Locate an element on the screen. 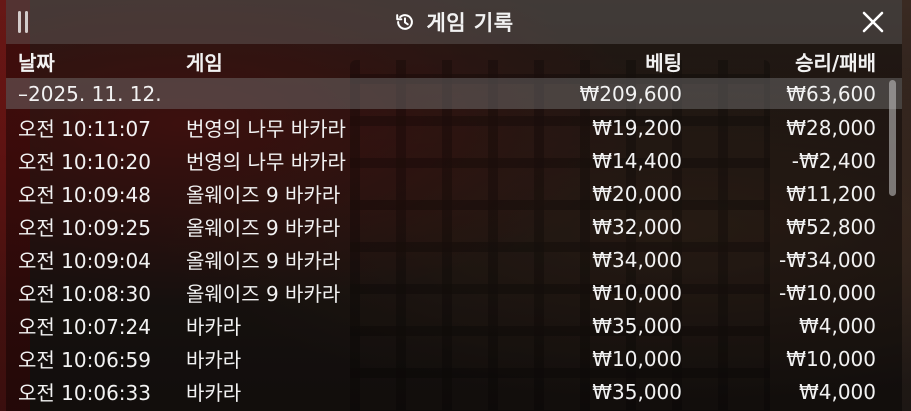 Image resolution: width=911 pixels, height=411 pixels. history-row: 오전 10:07:24 바카라 ₩35,000 ₩4,000 is located at coordinates (454, 325).